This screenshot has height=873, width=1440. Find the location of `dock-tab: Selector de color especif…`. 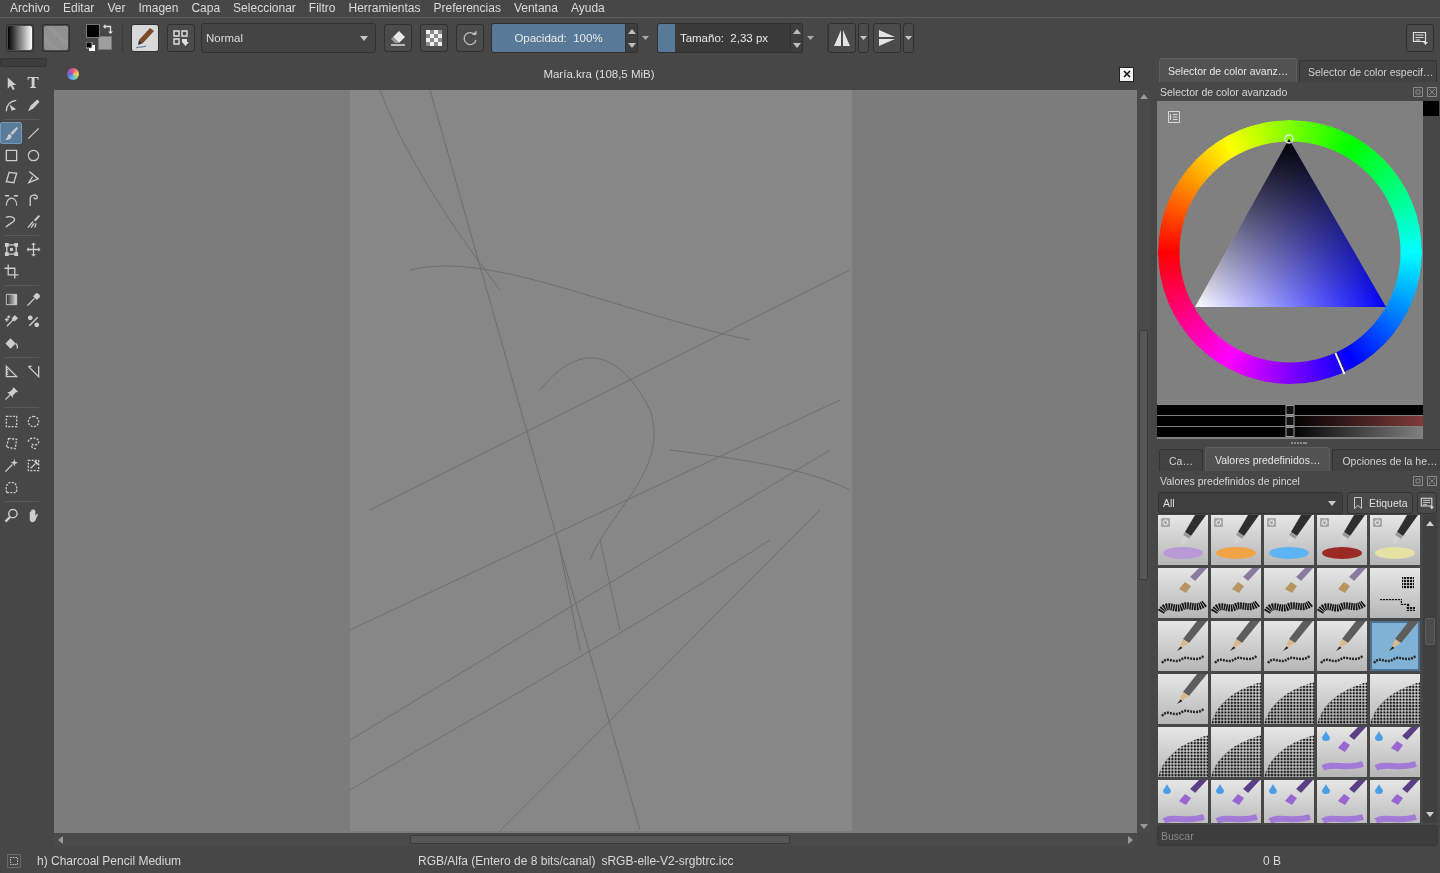

dock-tab: Selector de color especif… is located at coordinates (1368, 71).